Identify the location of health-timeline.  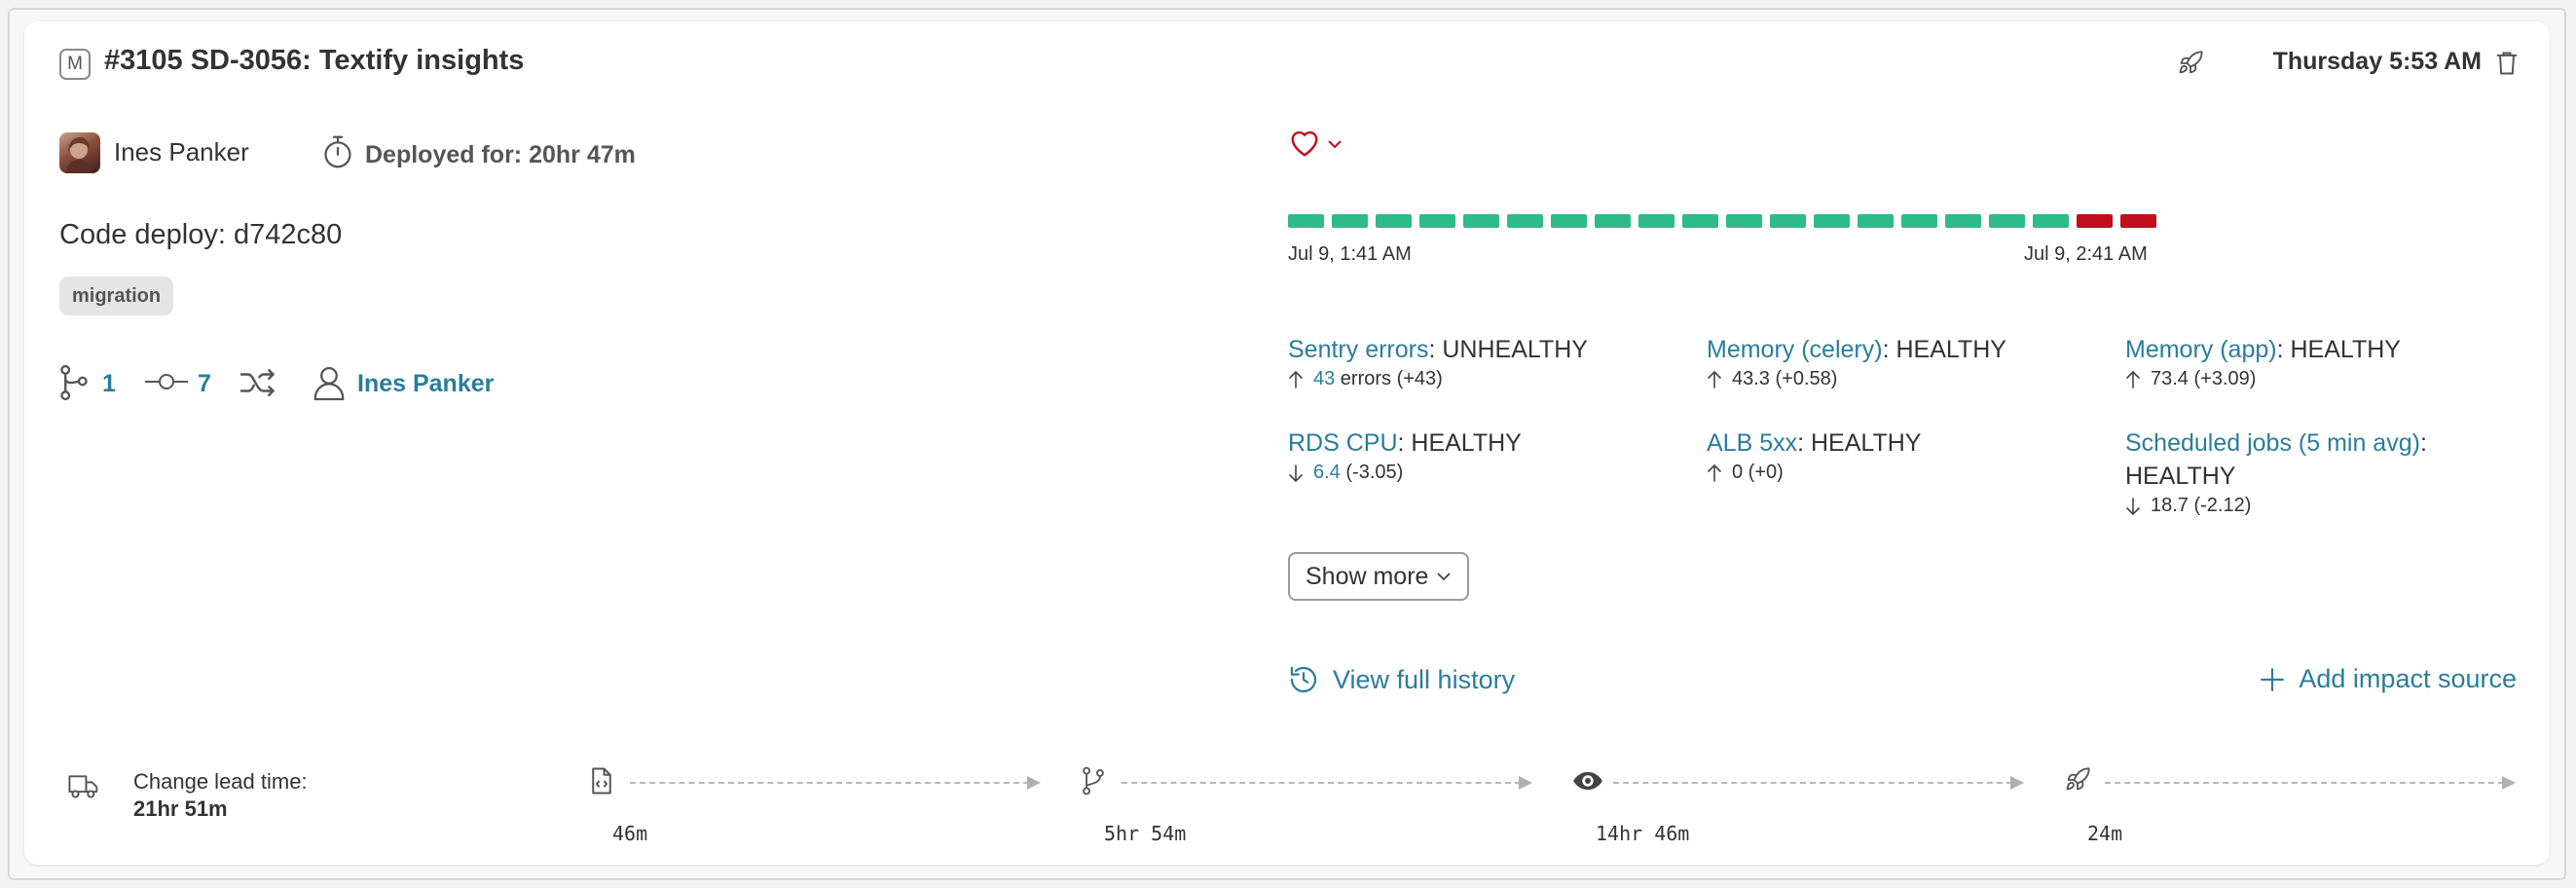
(1722, 221).